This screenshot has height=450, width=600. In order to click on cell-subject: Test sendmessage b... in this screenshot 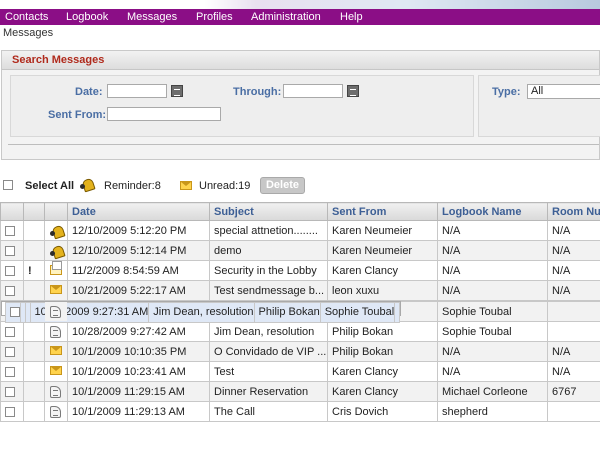, I will do `click(268, 290)`.